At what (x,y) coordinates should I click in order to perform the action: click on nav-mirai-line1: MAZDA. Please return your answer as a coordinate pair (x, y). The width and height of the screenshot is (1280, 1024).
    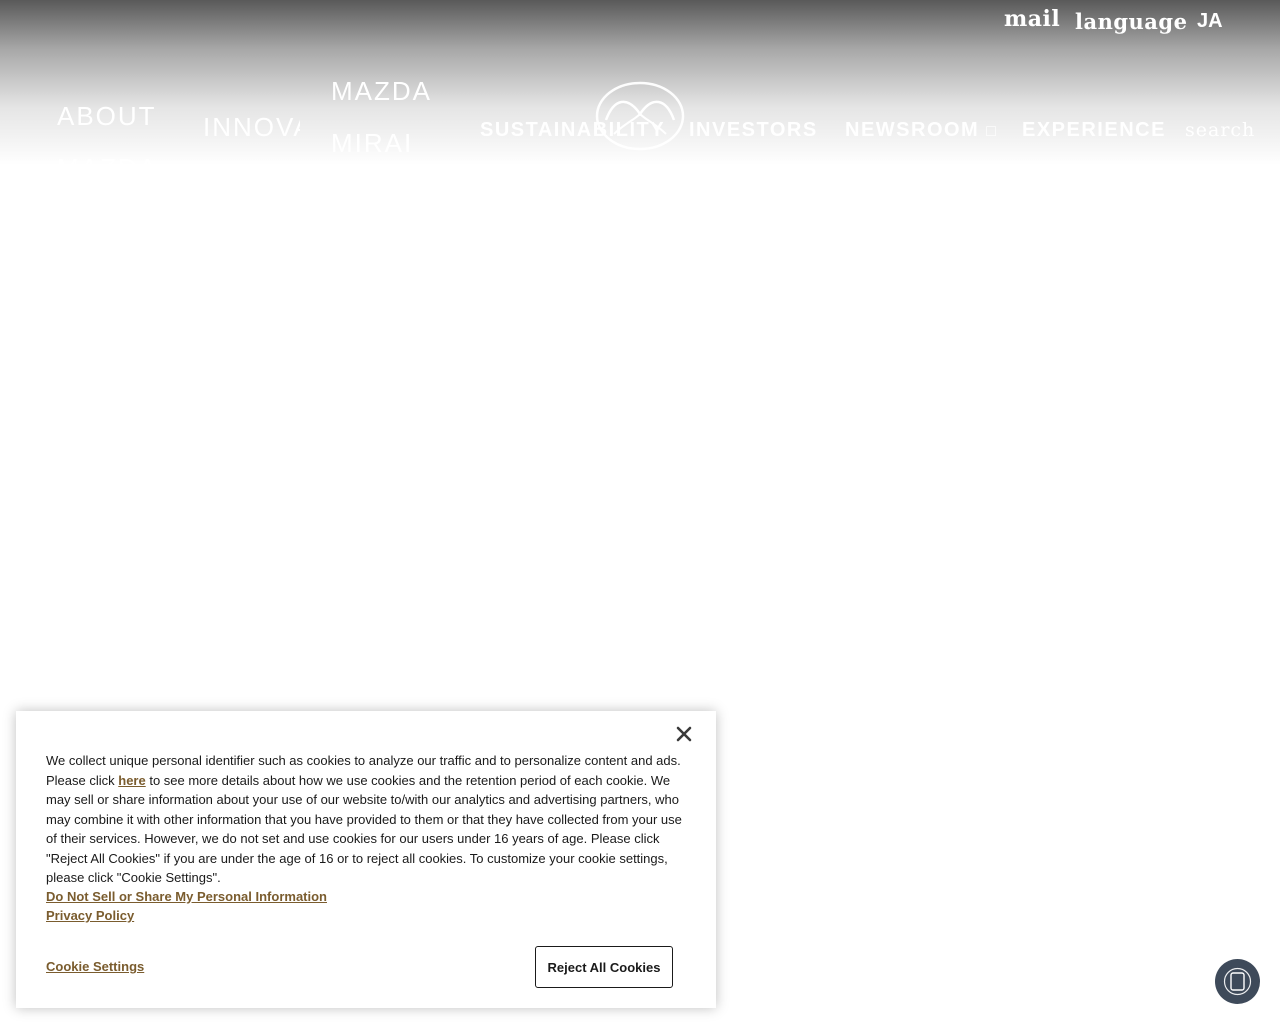
    Looking at the image, I should click on (381, 91).